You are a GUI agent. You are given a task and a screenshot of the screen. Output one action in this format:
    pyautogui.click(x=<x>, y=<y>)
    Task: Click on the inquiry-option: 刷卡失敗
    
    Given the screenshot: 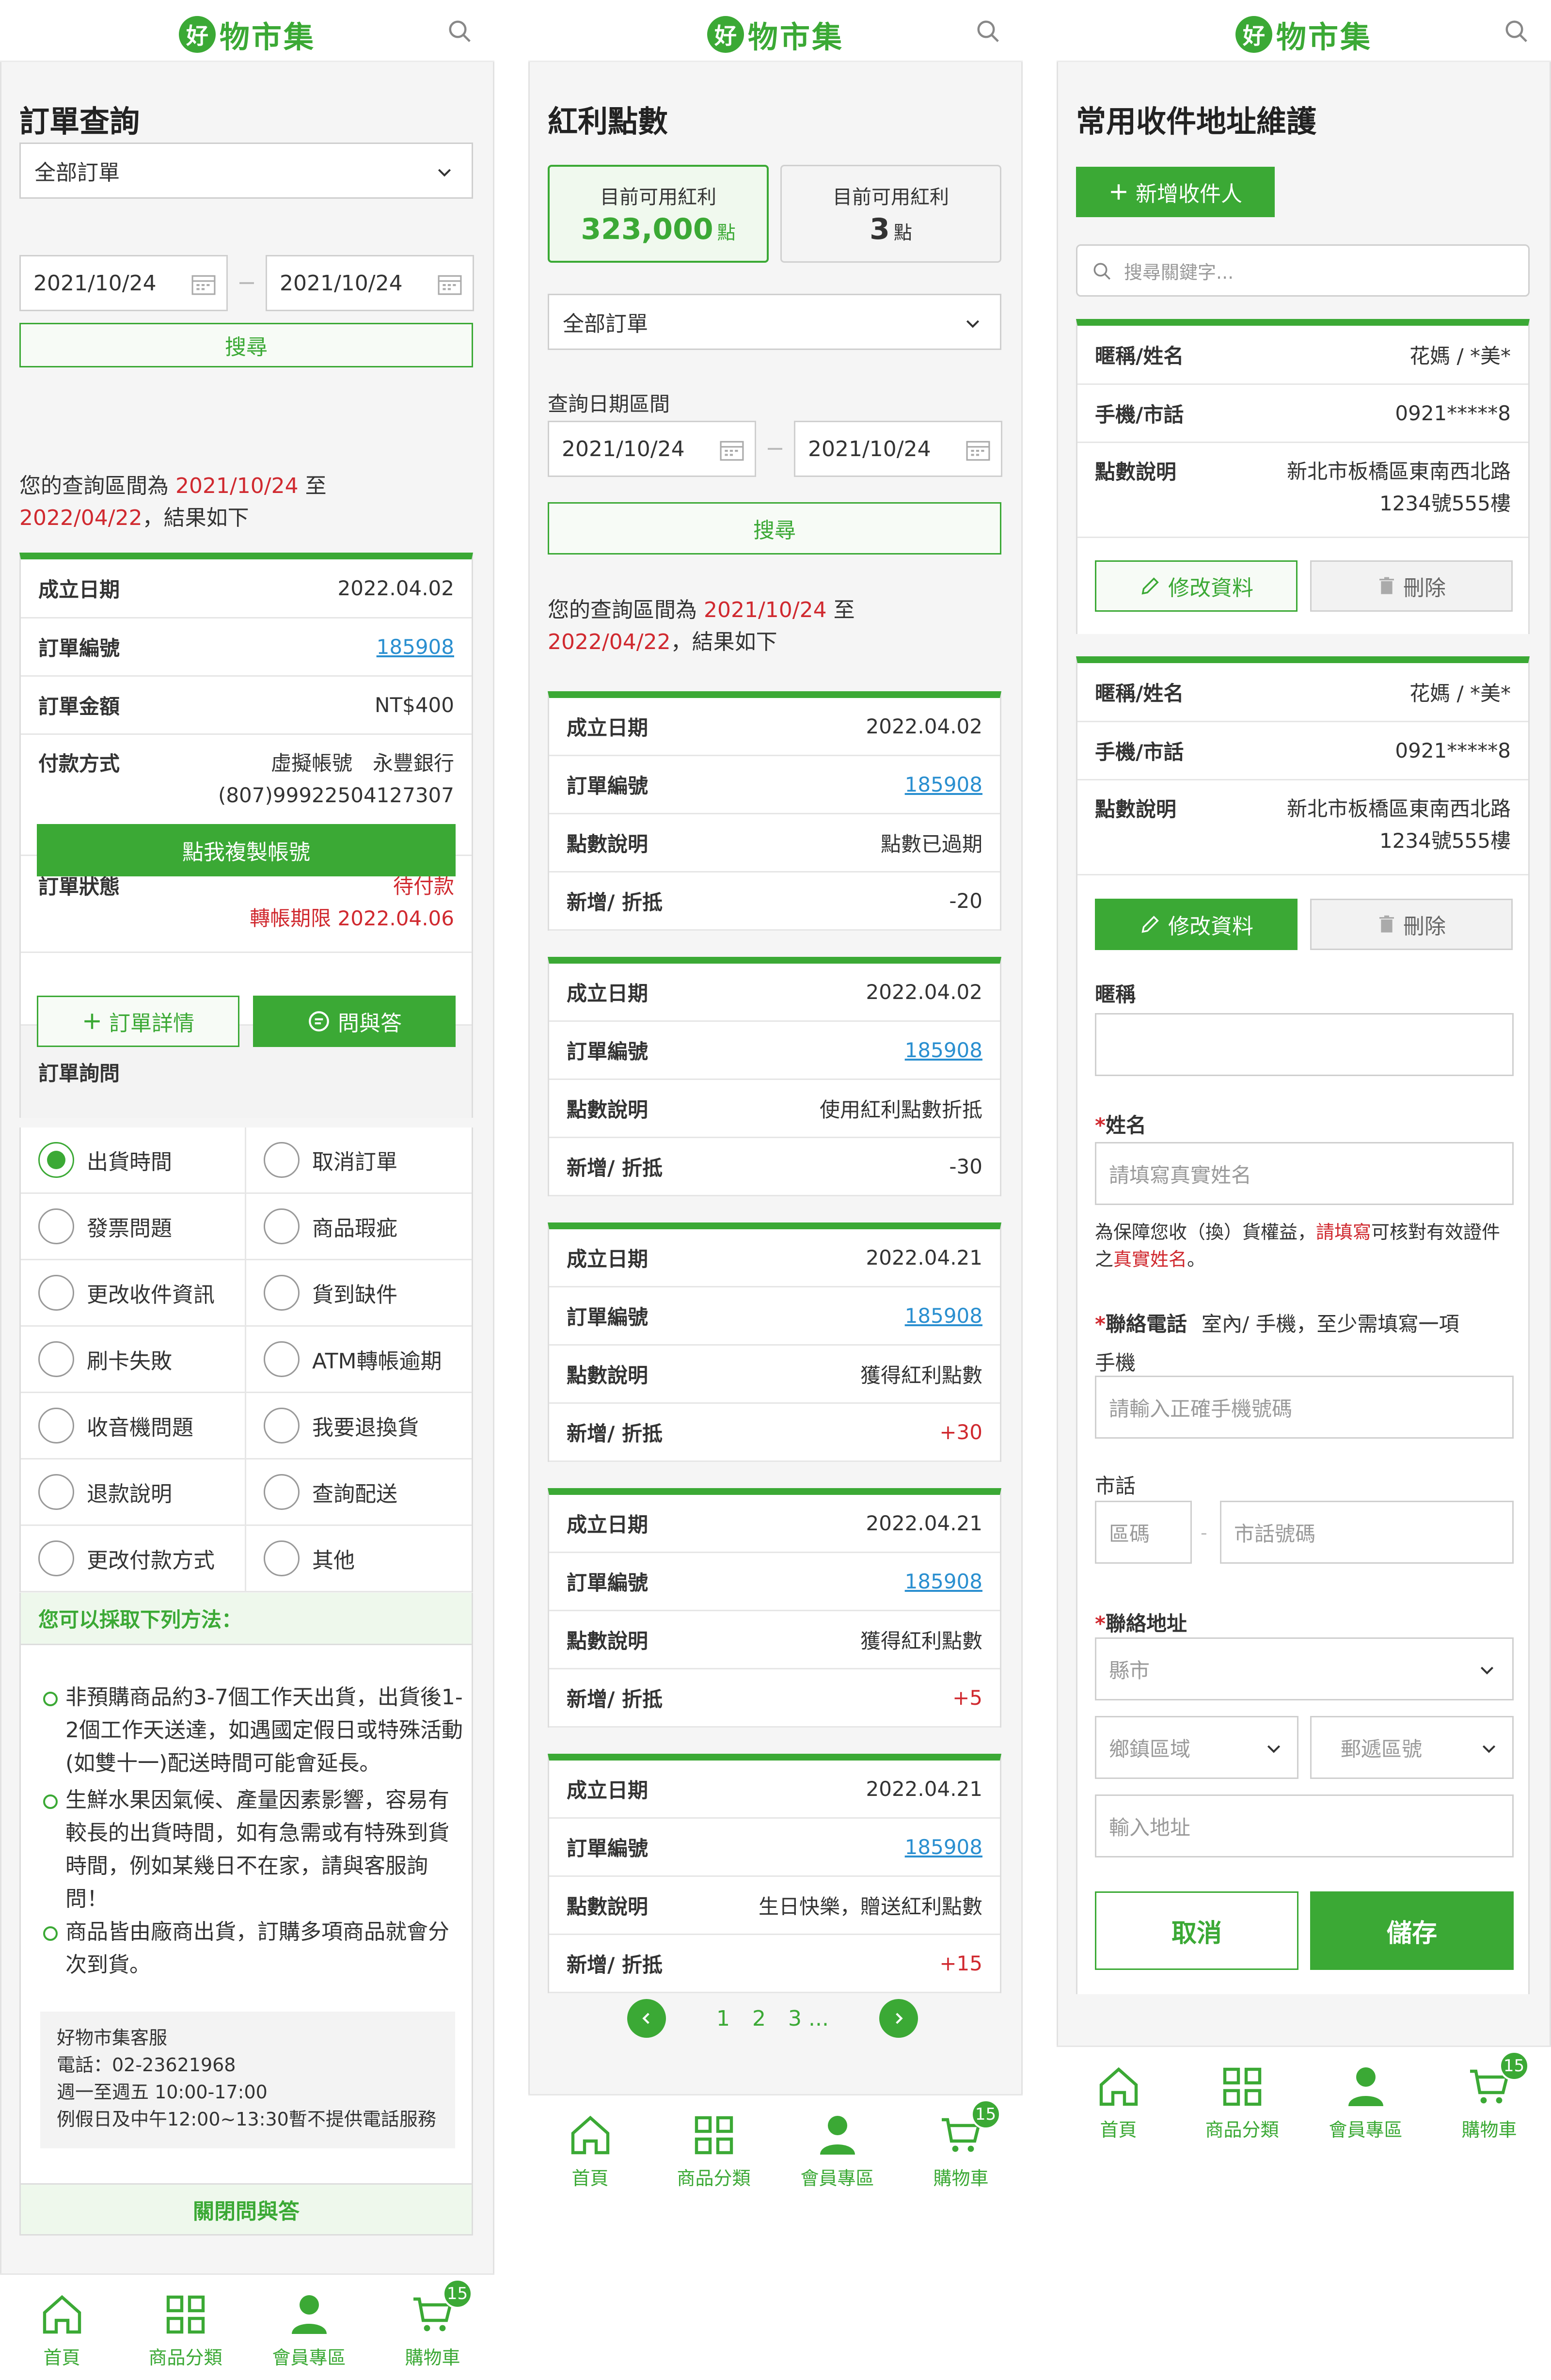 What is the action you would take?
    pyautogui.click(x=133, y=1360)
    